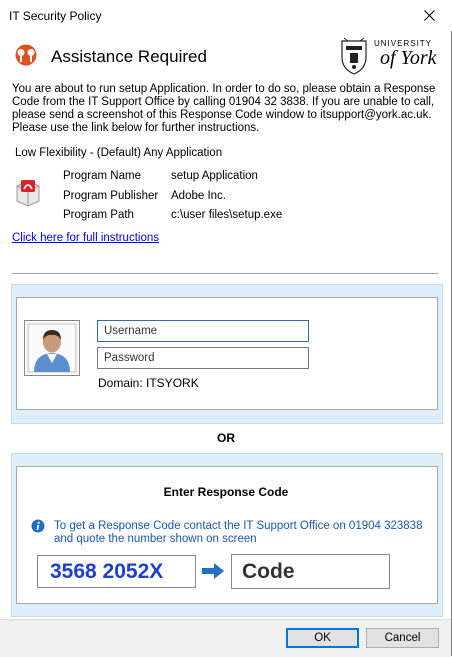  What do you see at coordinates (116, 571) in the screenshot?
I see `challenge-code: 3568 2052X` at bounding box center [116, 571].